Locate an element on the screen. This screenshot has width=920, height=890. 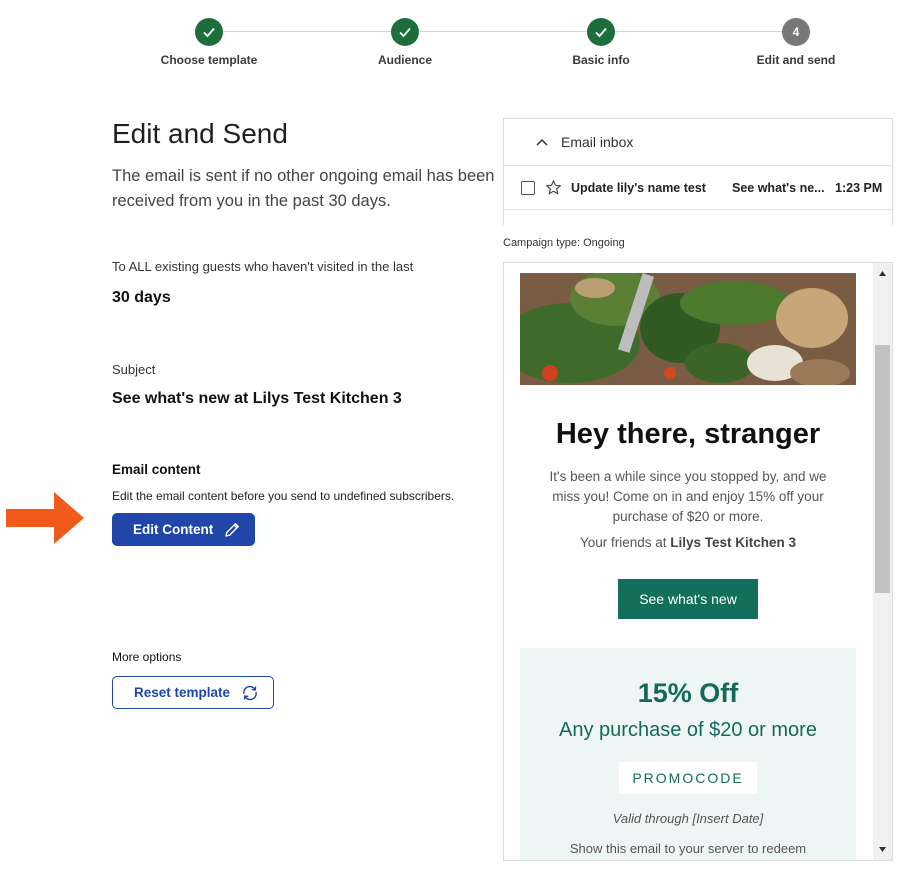
subject-value: See what's new at Lilys Test Kitchen 3 is located at coordinates (257, 398).